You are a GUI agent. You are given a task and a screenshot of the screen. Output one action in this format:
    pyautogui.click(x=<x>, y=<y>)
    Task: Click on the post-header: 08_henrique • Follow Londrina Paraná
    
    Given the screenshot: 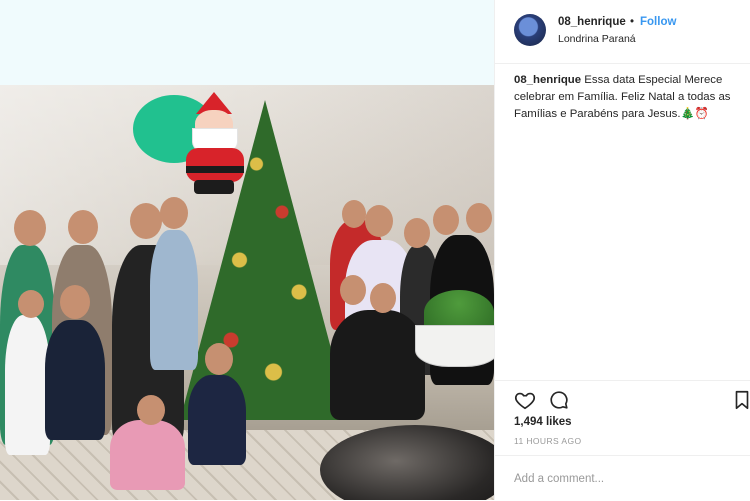 What is the action you would take?
    pyautogui.click(x=622, y=32)
    